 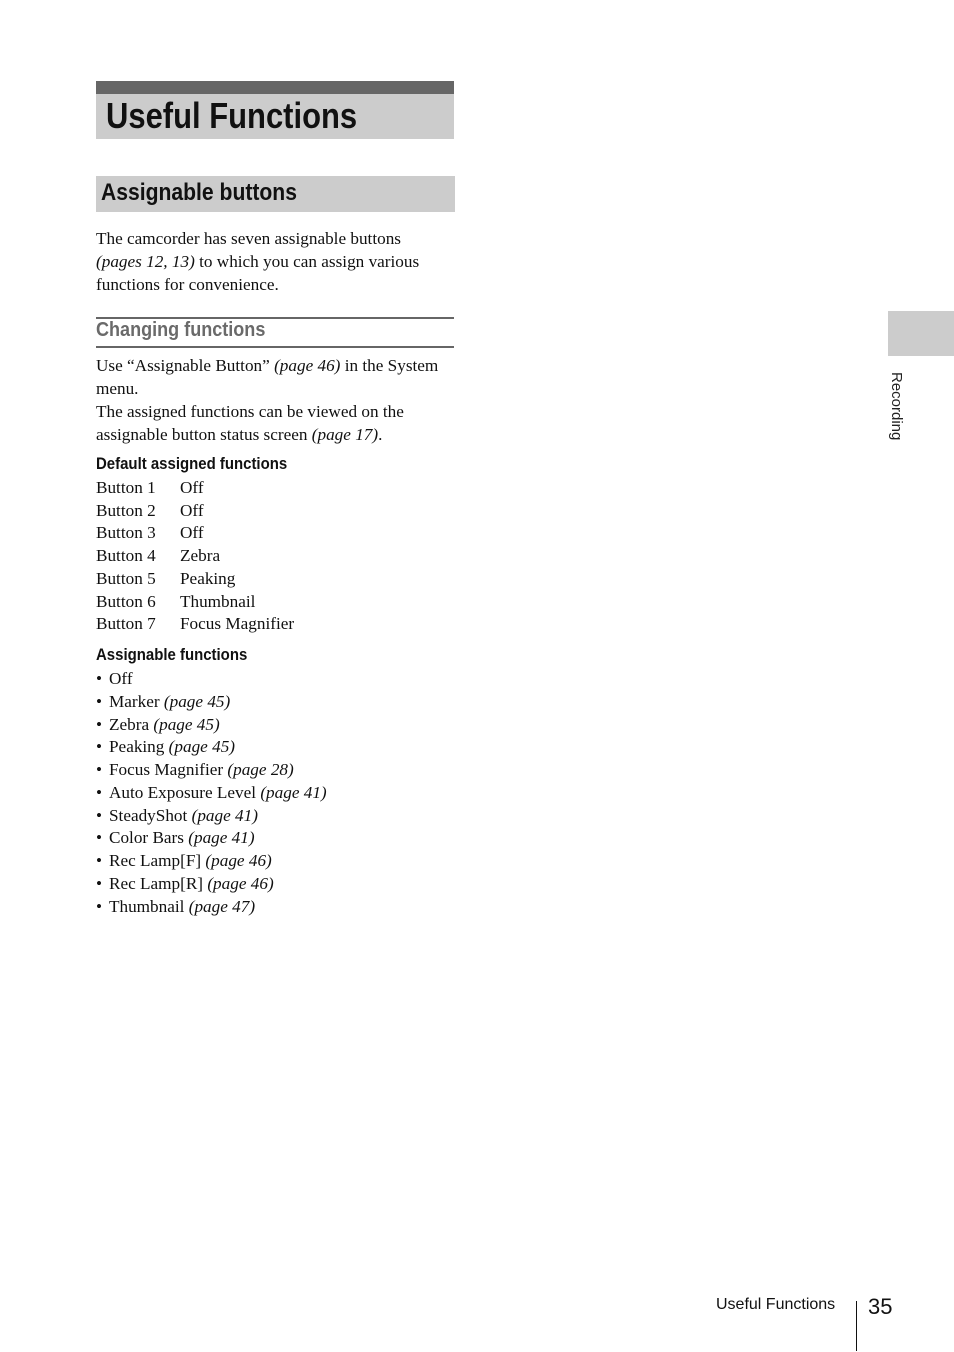 I want to click on side-tab-label: Recording, so click(x=896, y=406).